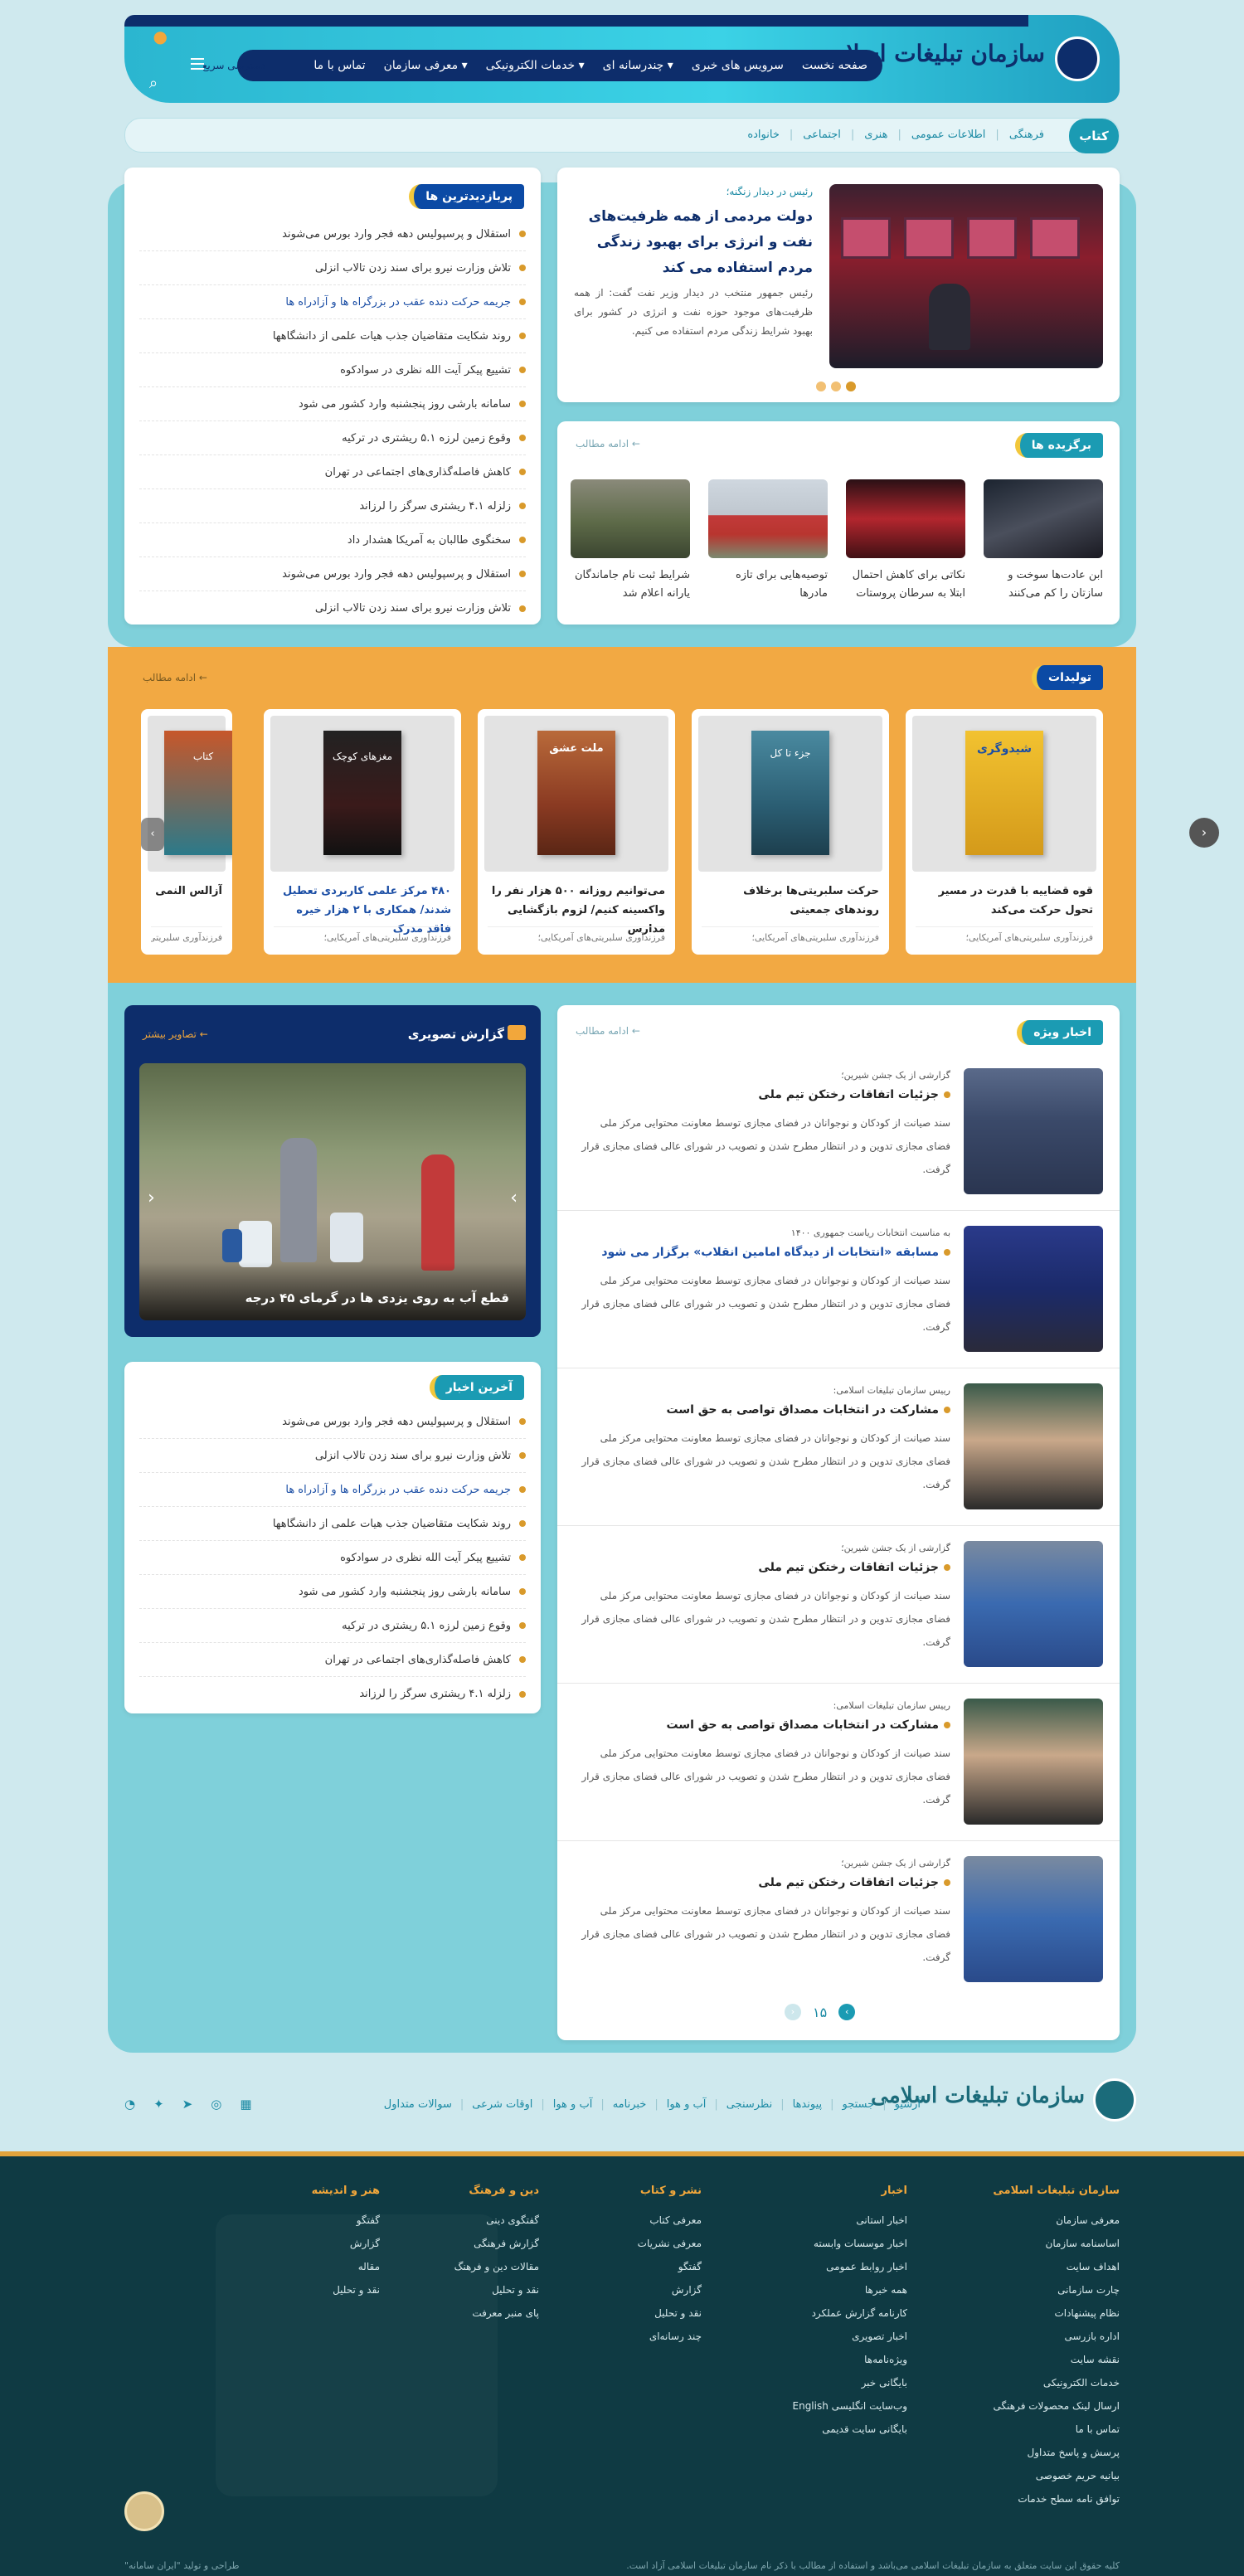 This screenshot has width=1244, height=2576. Describe the element at coordinates (1037, 2406) in the screenshot. I see `footer-link: ارسال لینک محصولات فرهنگی` at that location.